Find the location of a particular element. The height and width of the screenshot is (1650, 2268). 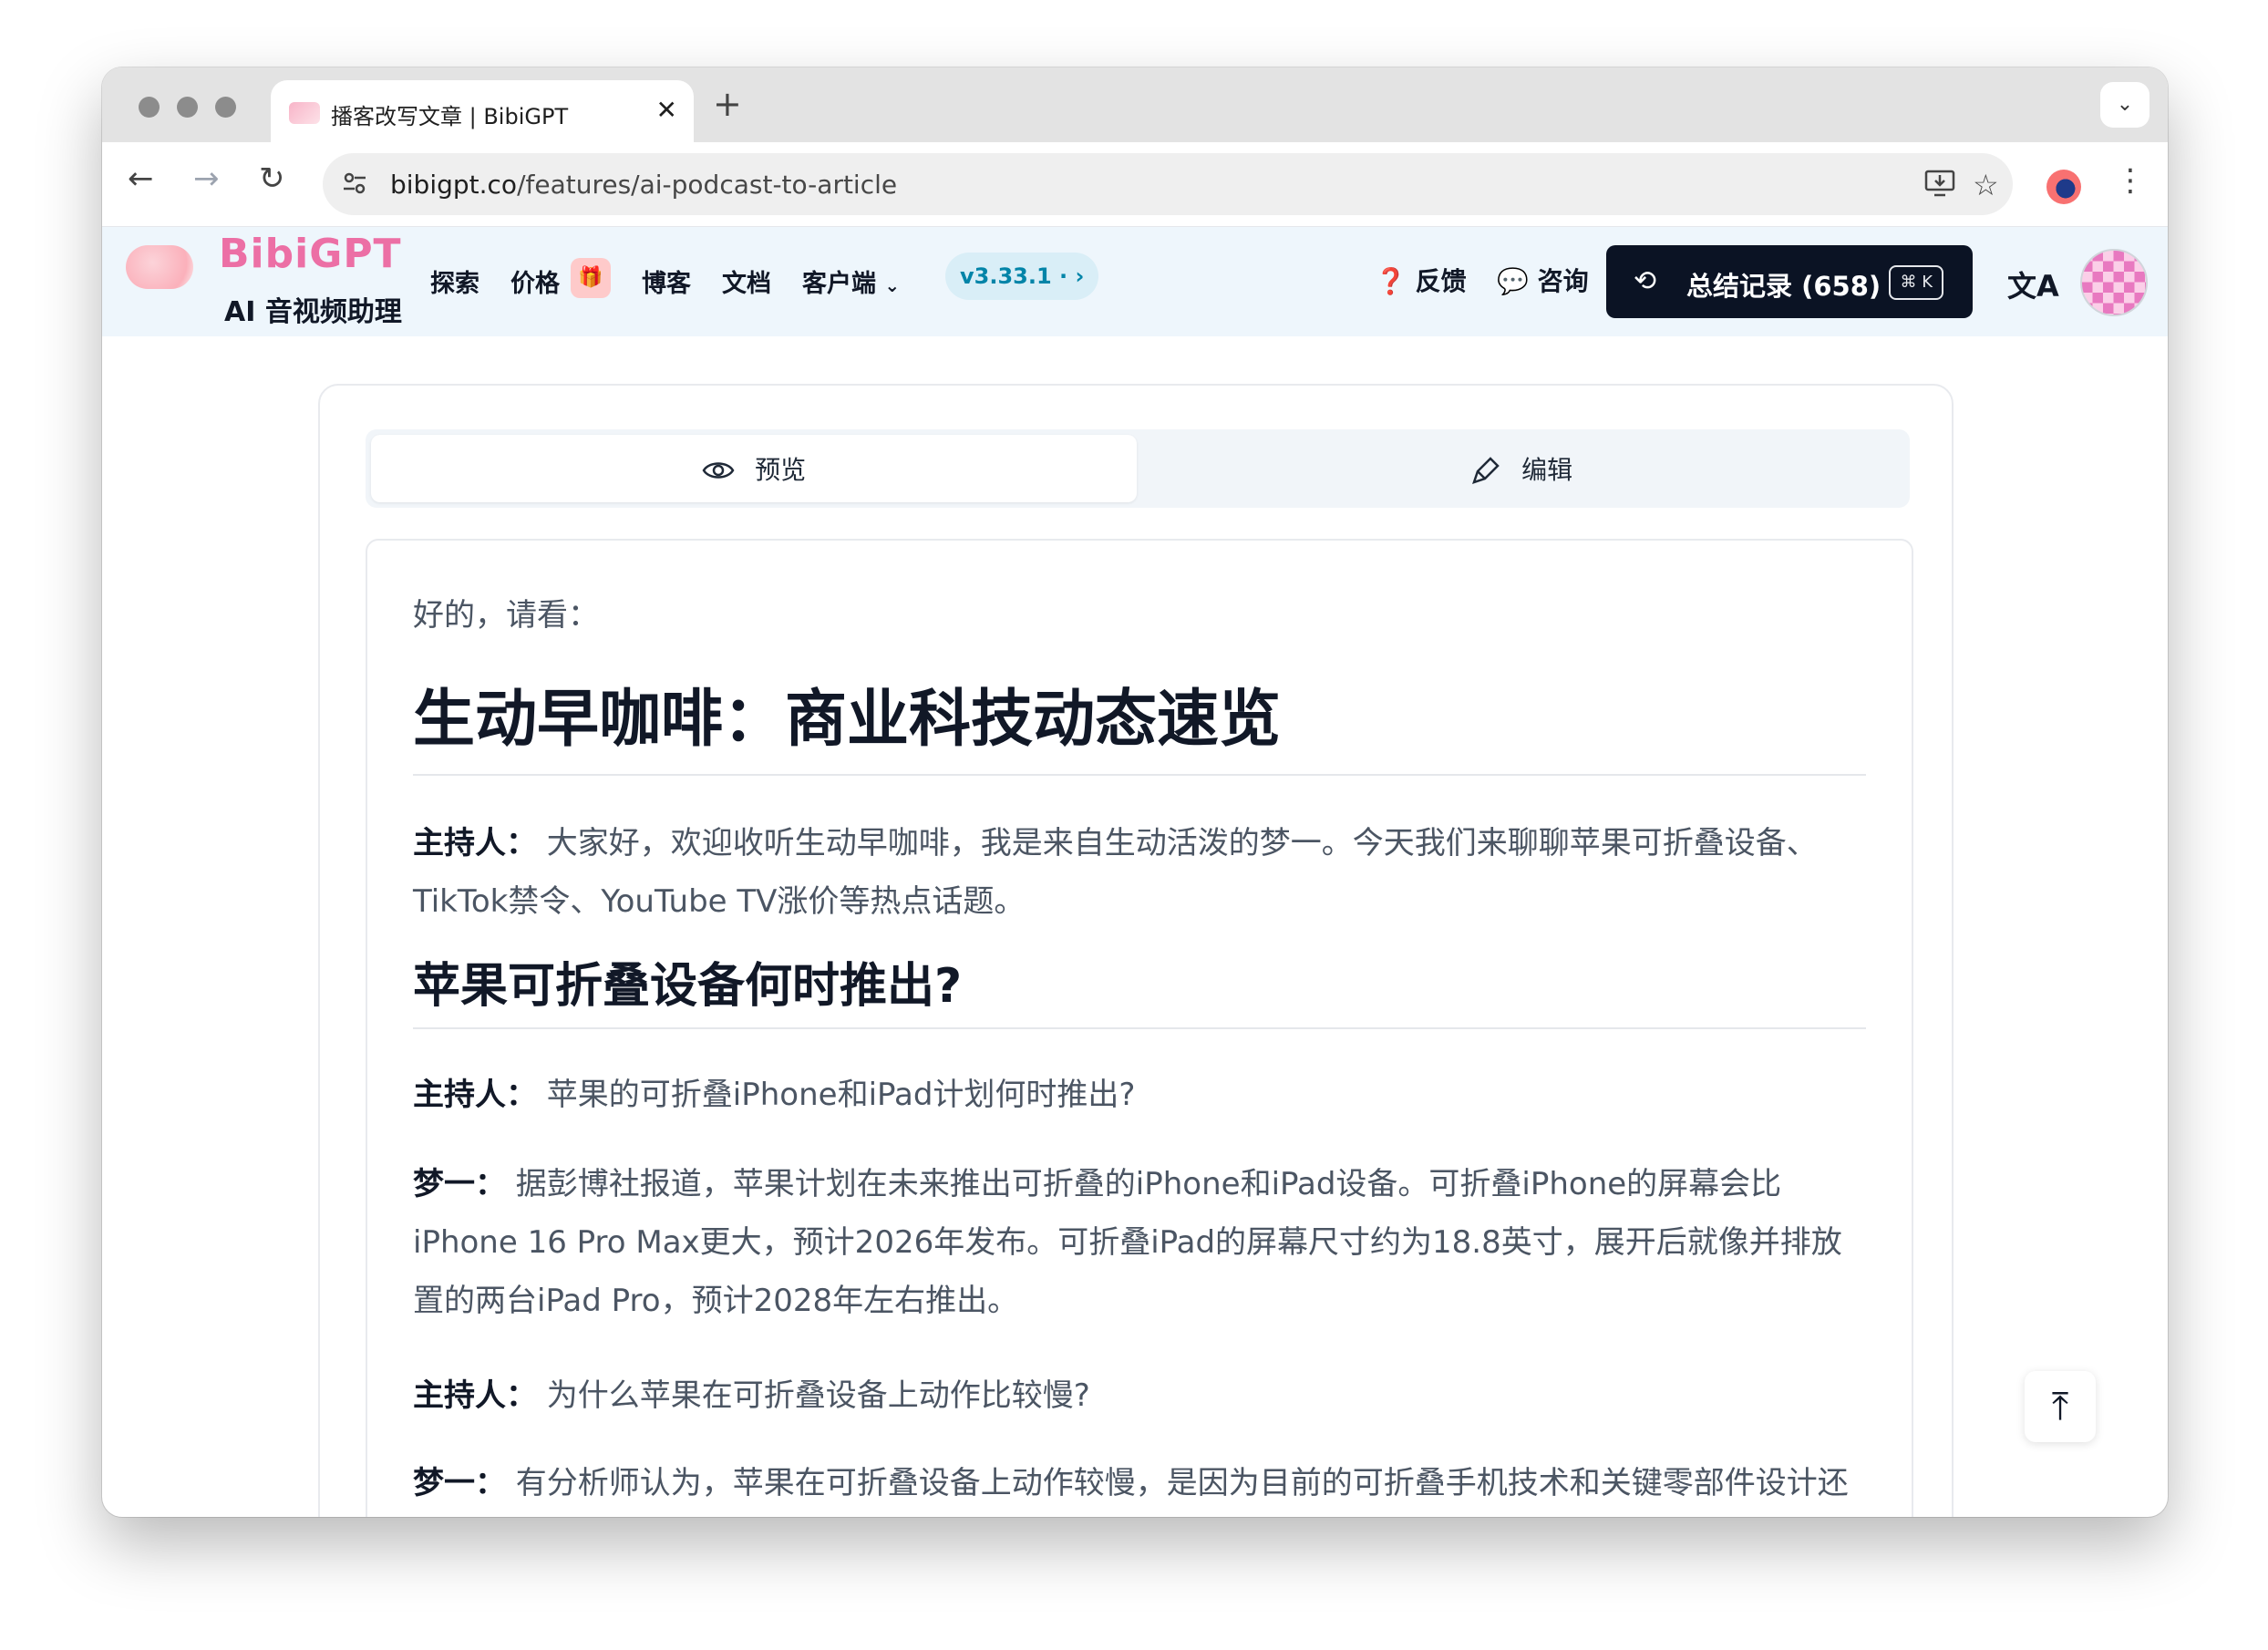

title-divider is located at coordinates (1139, 775).